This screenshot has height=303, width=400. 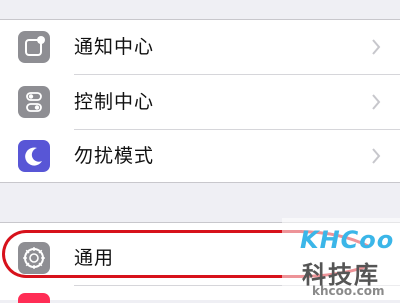 I want to click on settings-row-label: 控制中心, so click(x=114, y=102).